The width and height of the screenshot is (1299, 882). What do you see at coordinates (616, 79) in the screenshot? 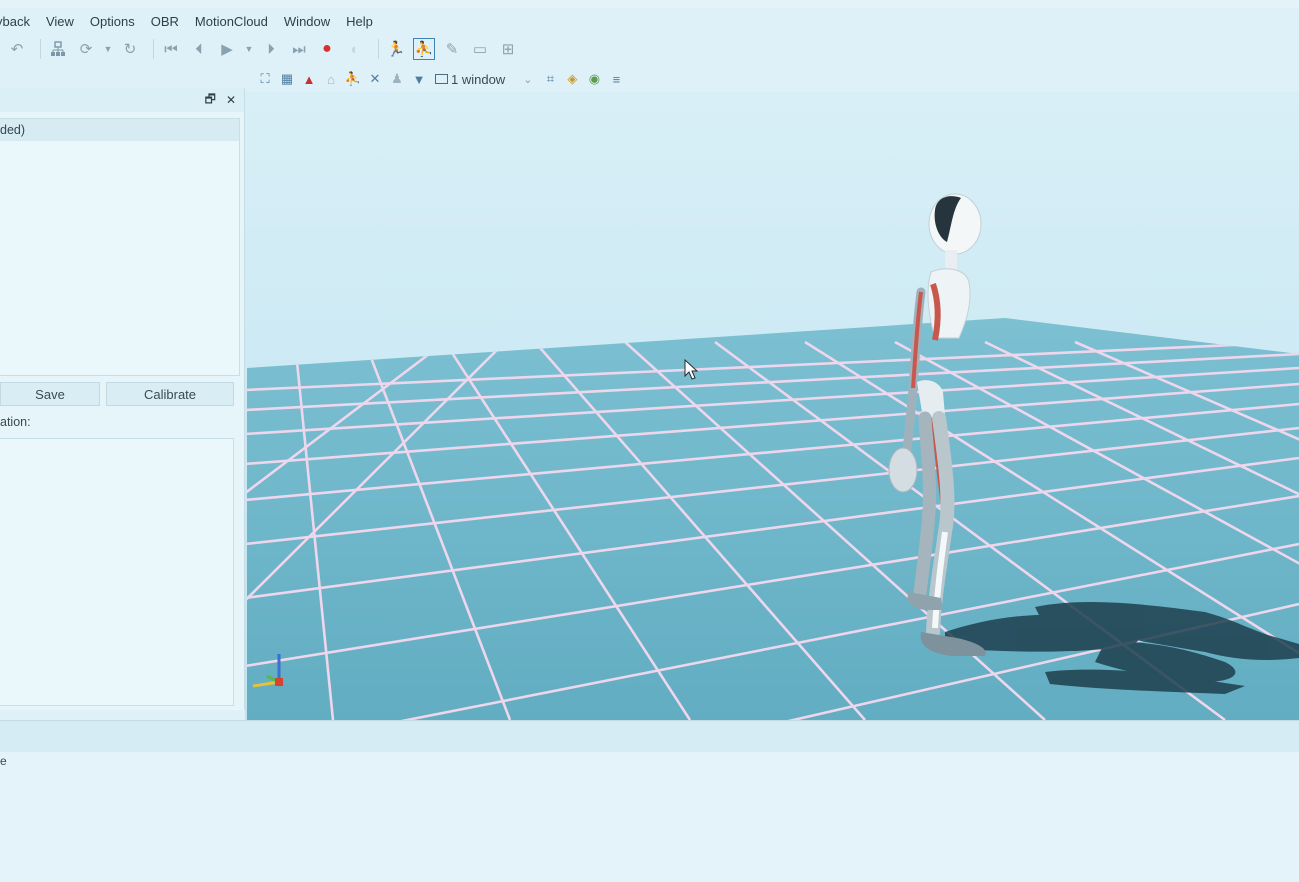
I see `menu-lines-icon: ≡` at bounding box center [616, 79].